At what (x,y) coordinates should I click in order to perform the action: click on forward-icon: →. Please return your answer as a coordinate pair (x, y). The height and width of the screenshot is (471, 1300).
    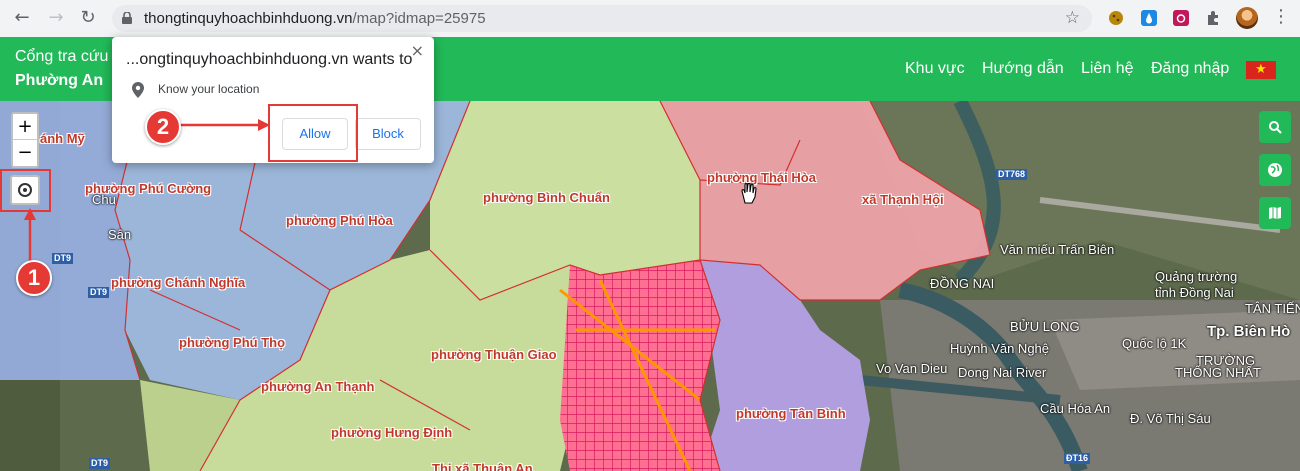
    Looking at the image, I should click on (56, 18).